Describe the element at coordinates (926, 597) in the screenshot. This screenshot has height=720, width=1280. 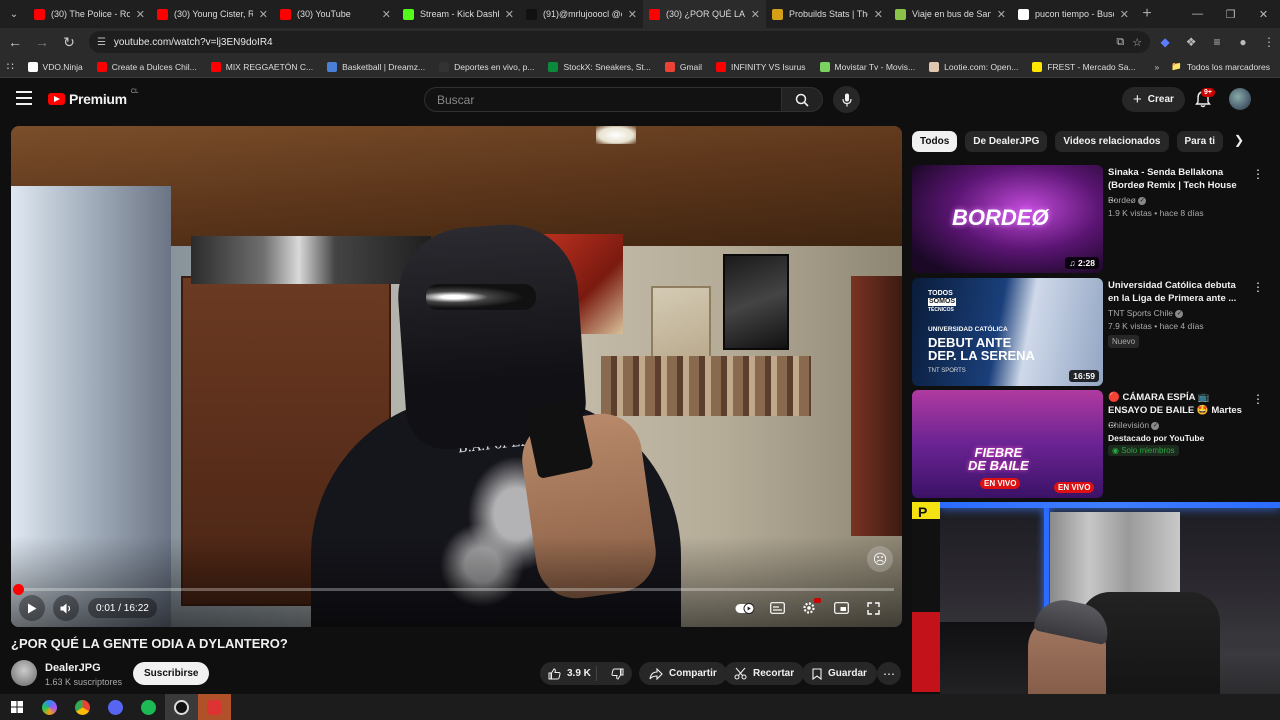
I see `partial-thumbnail: P` at that location.